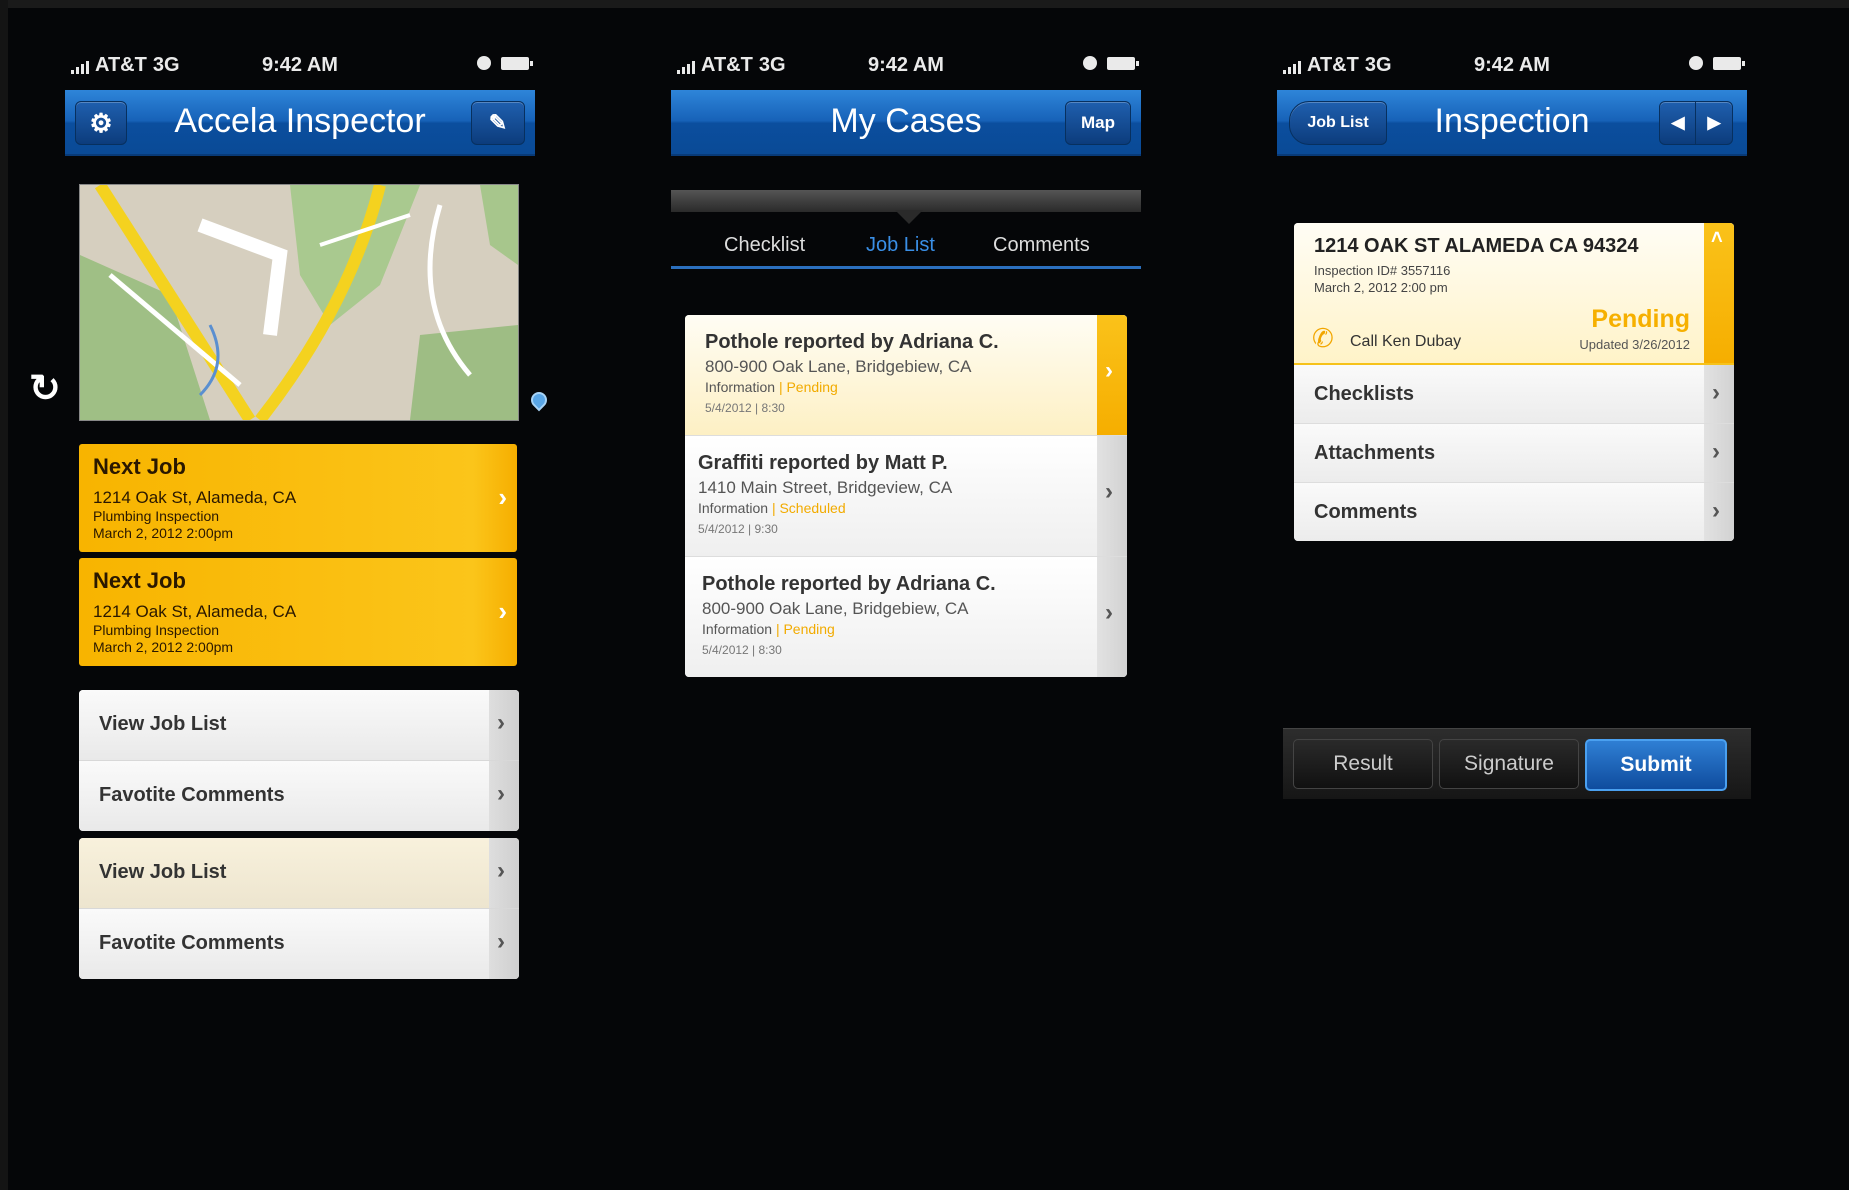 This screenshot has width=1849, height=1190. I want to click on tab-bar: Checklist Job List Comments, so click(906, 247).